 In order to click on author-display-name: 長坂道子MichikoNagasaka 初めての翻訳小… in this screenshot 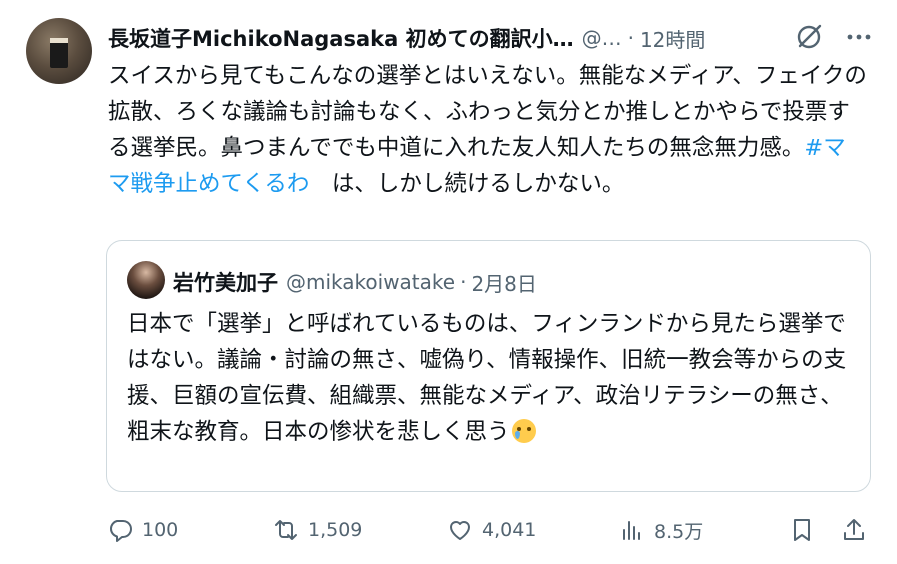, I will do `click(341, 38)`.